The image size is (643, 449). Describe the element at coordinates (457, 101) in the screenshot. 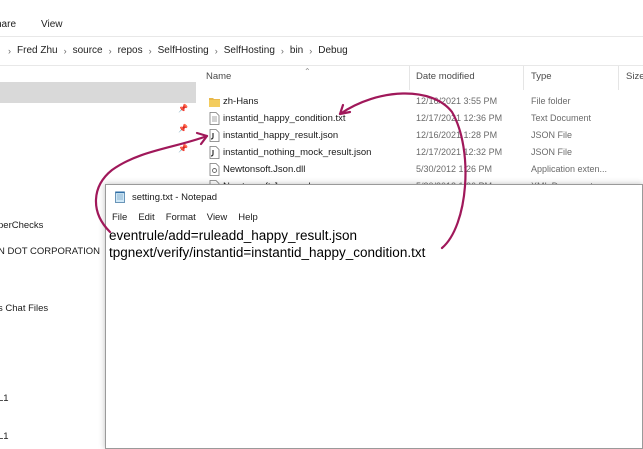

I see `file-date: 12/16/2021 3:55 PM` at that location.